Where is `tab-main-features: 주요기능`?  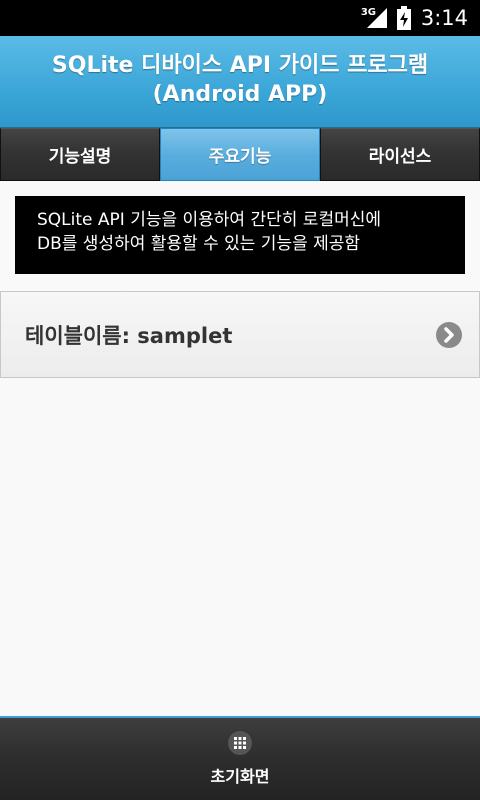
tab-main-features: 주요기능 is located at coordinates (240, 154).